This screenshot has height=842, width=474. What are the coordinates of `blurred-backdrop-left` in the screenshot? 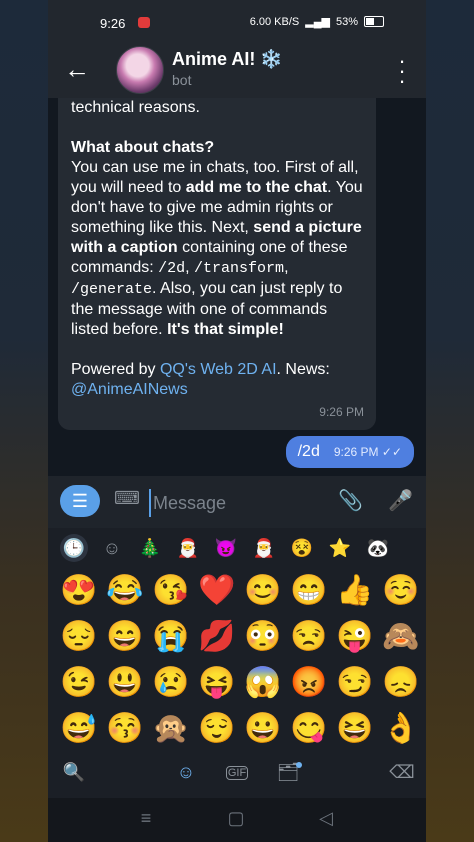 It's located at (24, 421).